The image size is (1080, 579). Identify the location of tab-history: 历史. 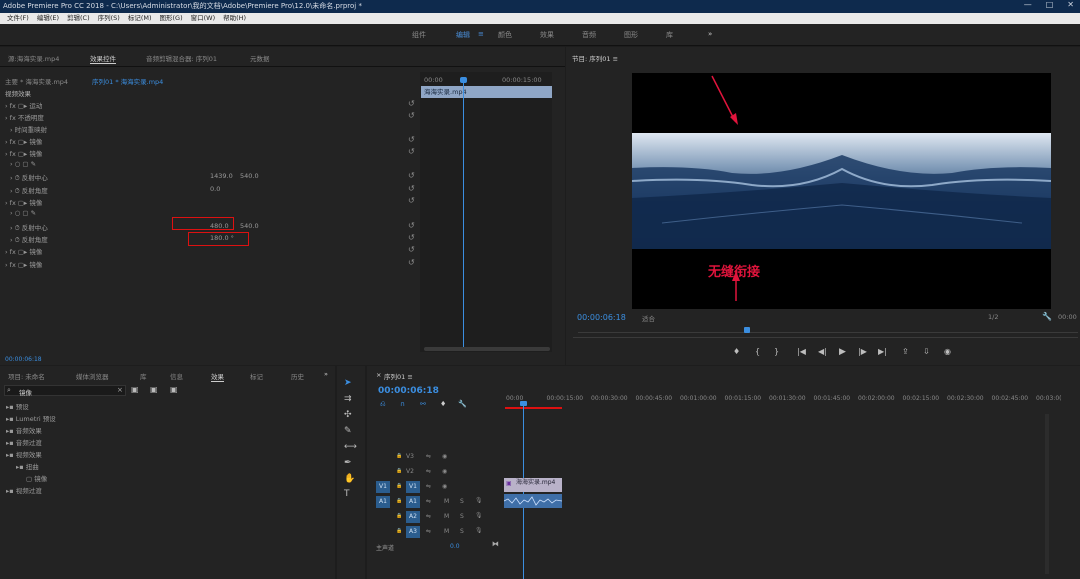
(297, 376).